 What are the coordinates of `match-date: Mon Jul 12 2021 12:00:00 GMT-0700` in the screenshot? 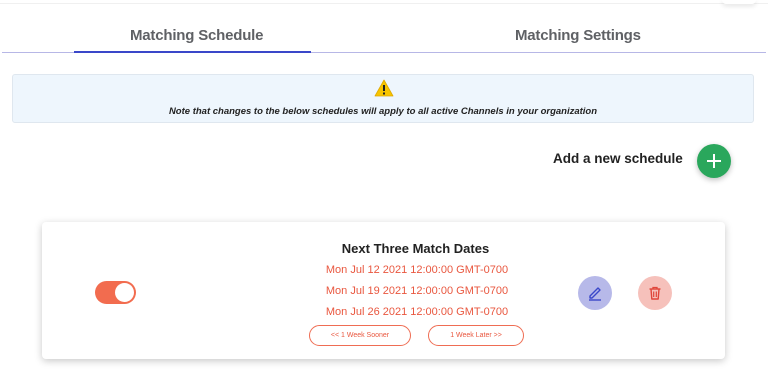 It's located at (417, 270).